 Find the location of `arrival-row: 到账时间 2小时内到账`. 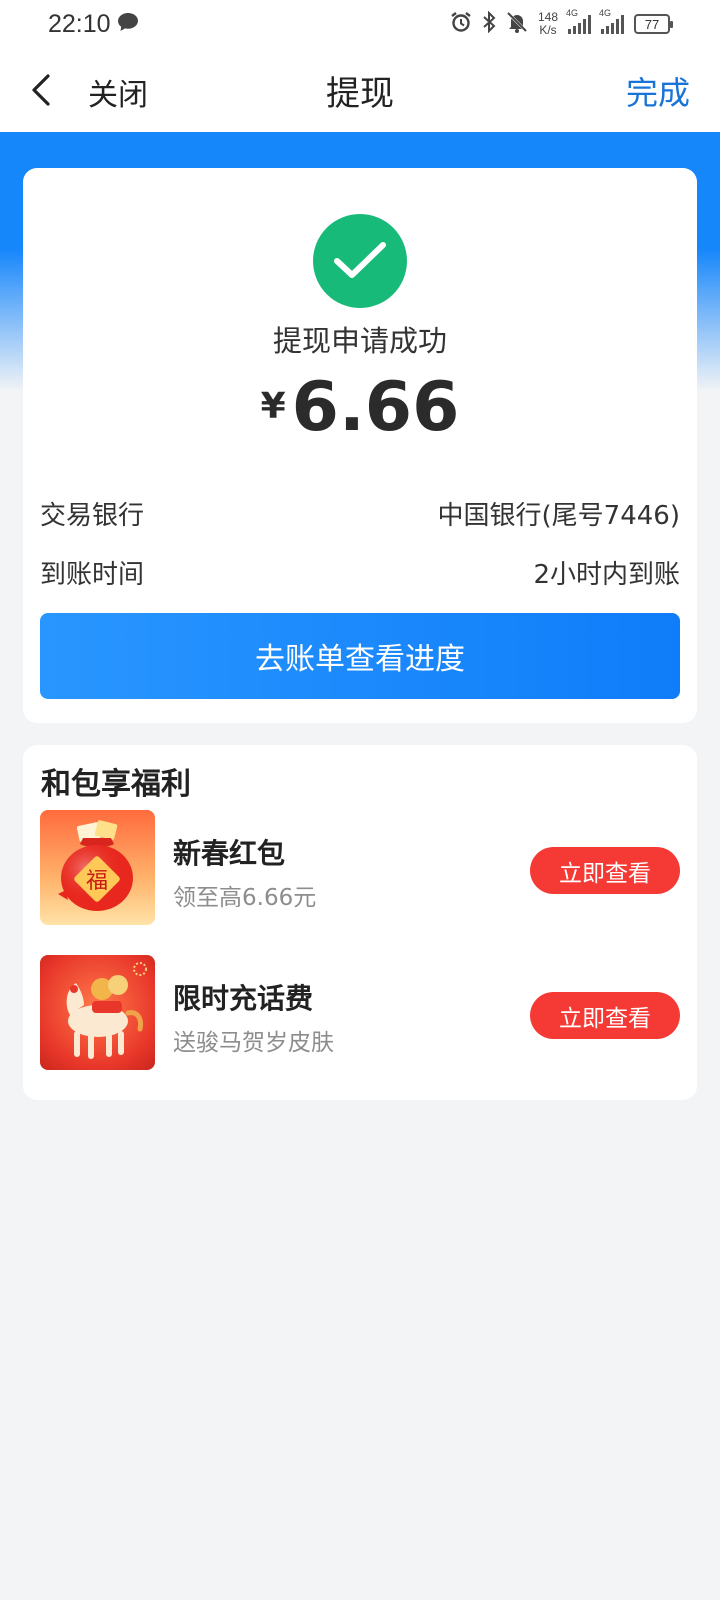

arrival-row: 到账时间 2小时内到账 is located at coordinates (360, 572).